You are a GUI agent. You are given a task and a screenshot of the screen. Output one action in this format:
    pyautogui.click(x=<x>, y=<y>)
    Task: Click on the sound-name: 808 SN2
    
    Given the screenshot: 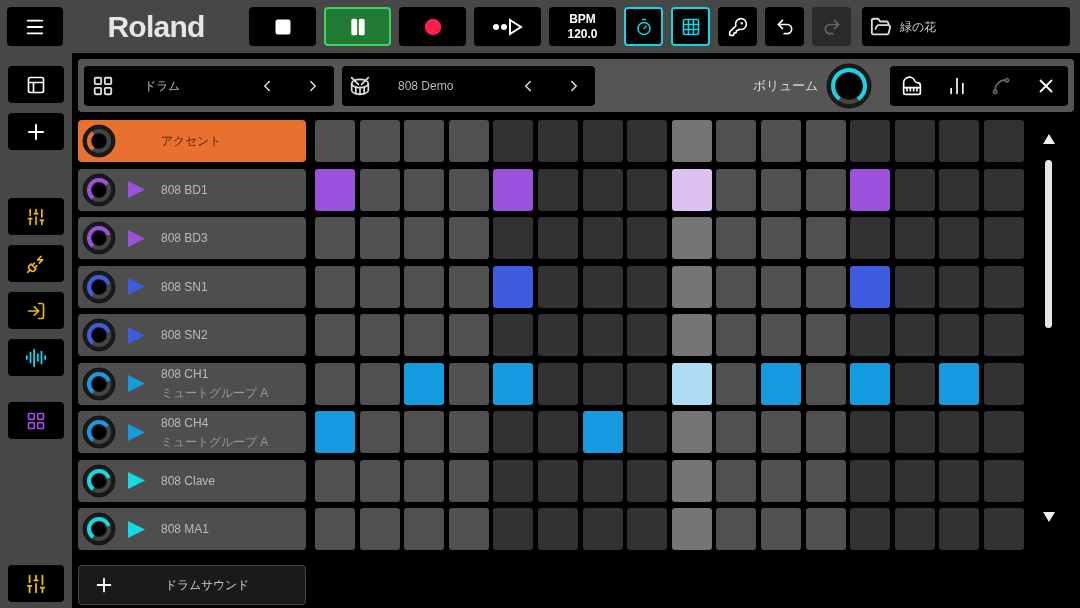 What is the action you would take?
    pyautogui.click(x=184, y=335)
    